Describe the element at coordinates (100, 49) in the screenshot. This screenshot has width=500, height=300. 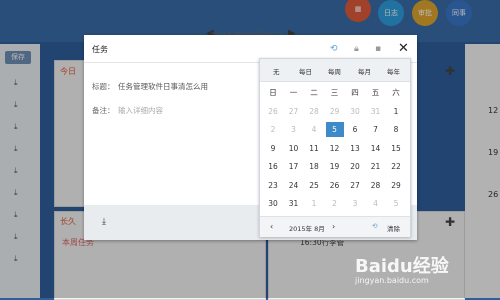
I see `dialog-title: 任务` at that location.